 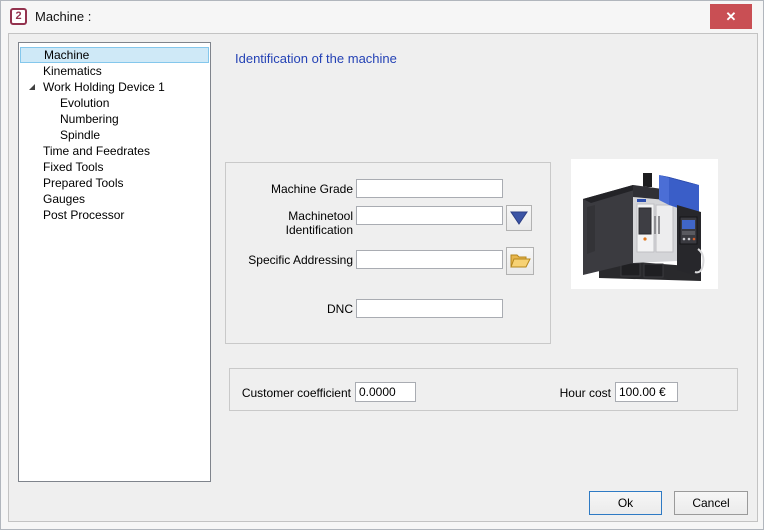 I want to click on tree-item-work-holding-device-1: Work Holding Device 1, so click(x=114, y=87).